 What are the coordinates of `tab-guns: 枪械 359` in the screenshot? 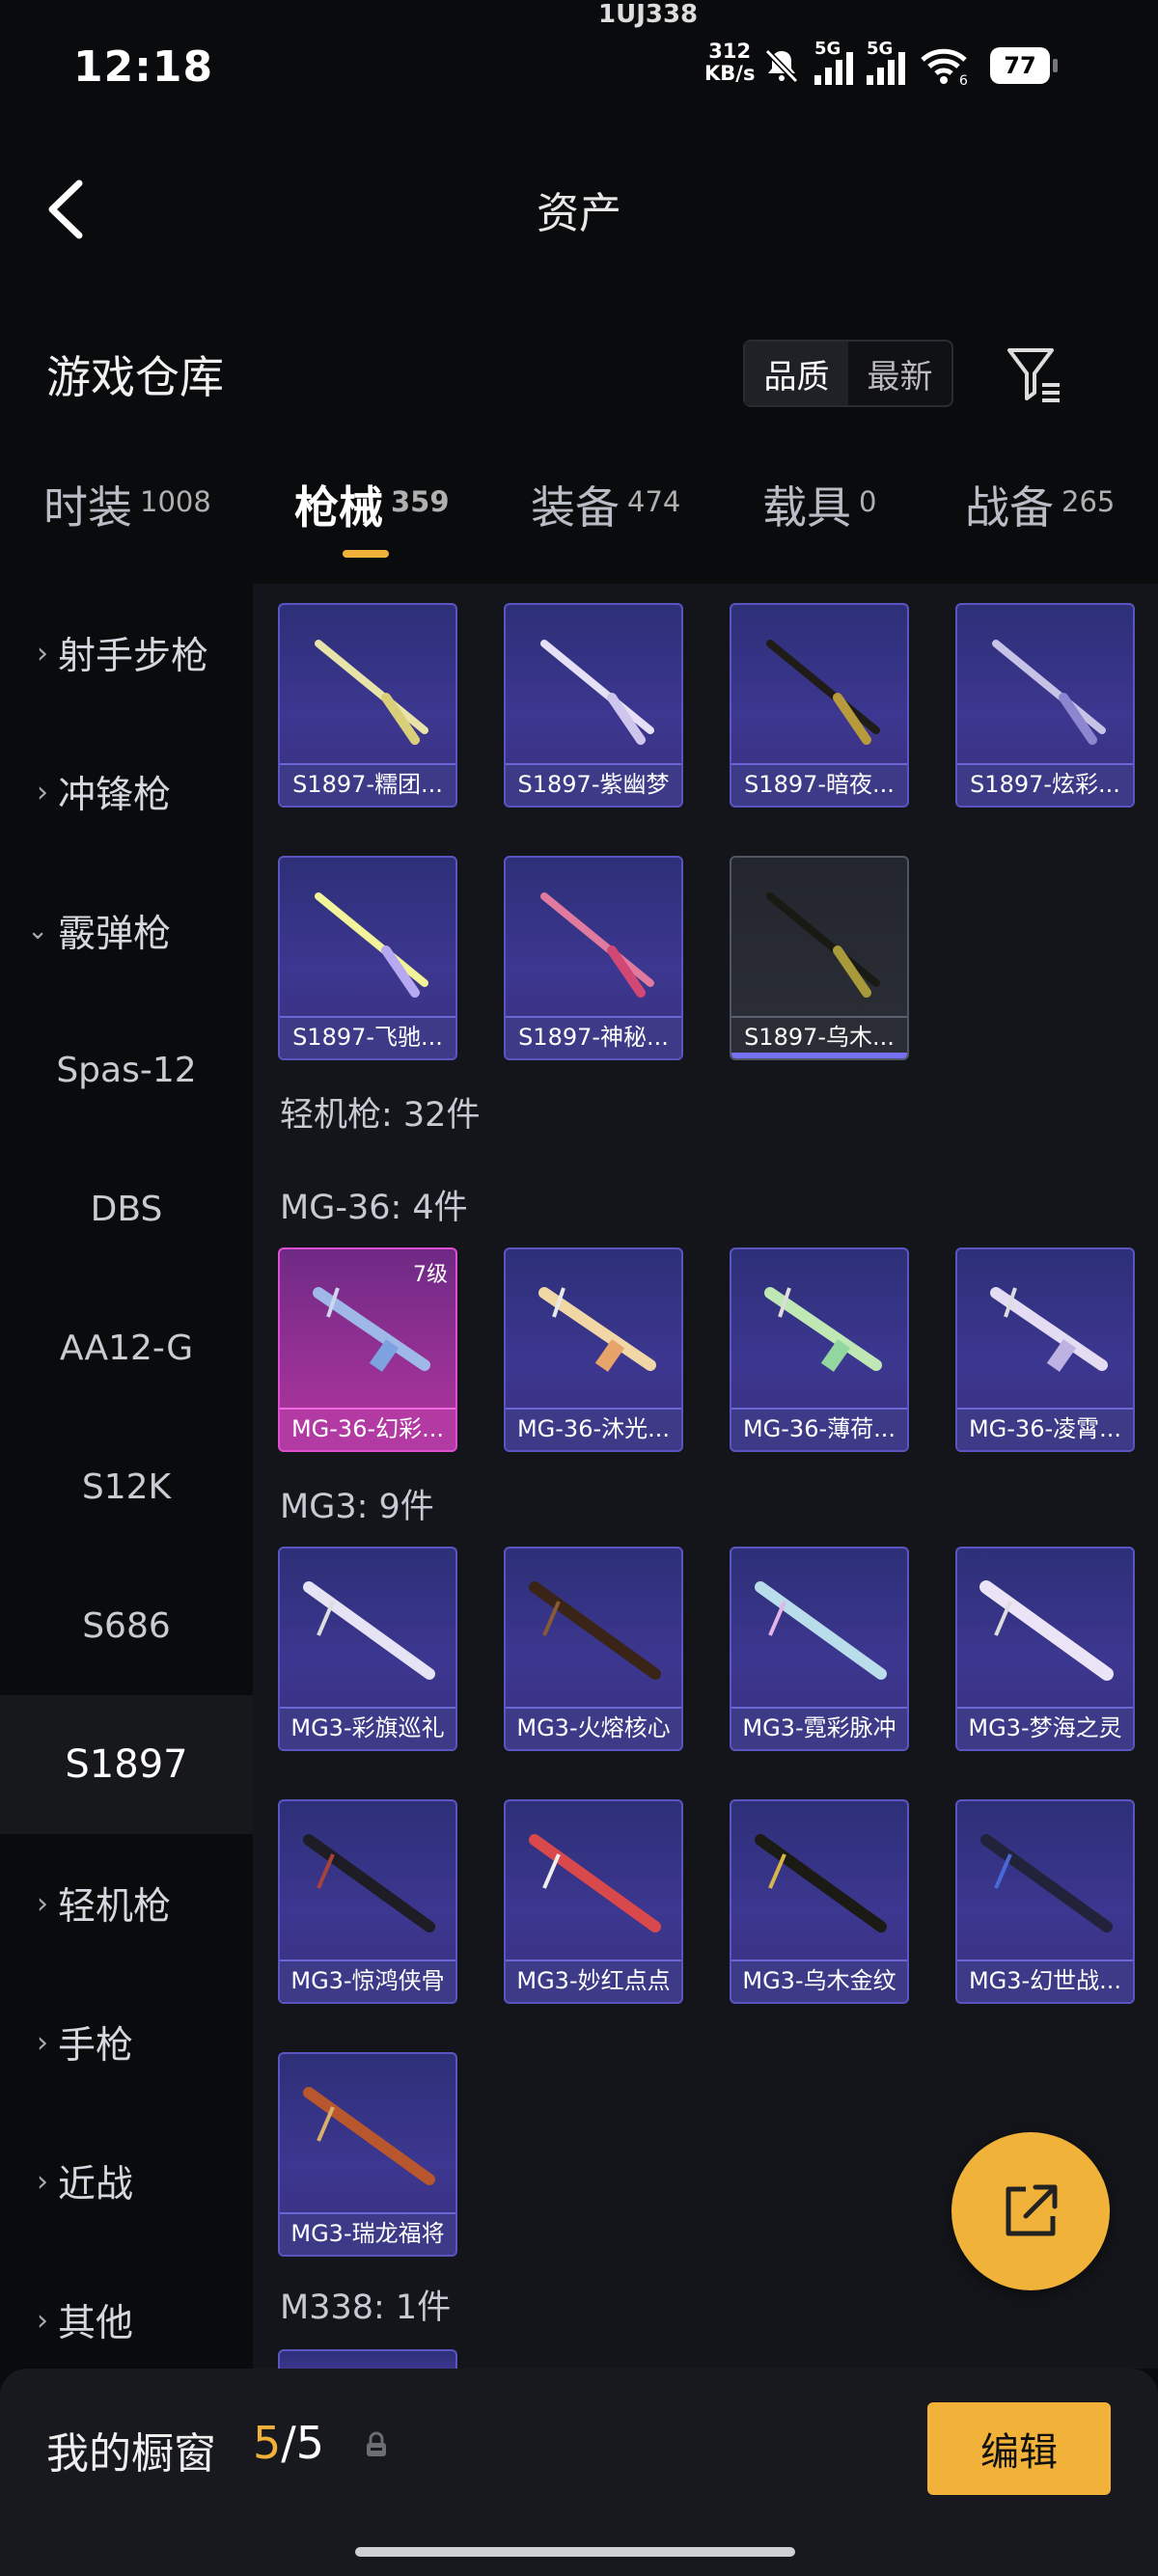 It's located at (372, 516).